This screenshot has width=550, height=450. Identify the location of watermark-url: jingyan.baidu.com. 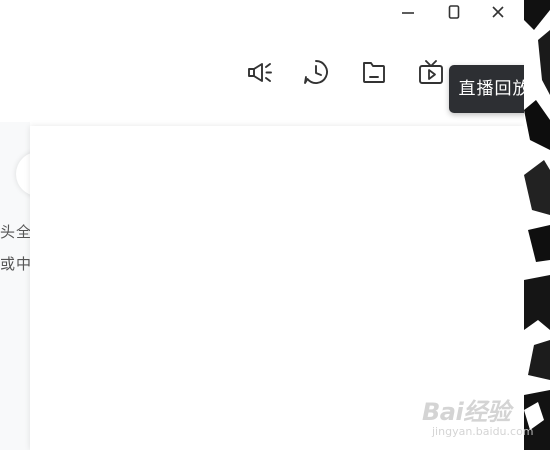
(483, 431).